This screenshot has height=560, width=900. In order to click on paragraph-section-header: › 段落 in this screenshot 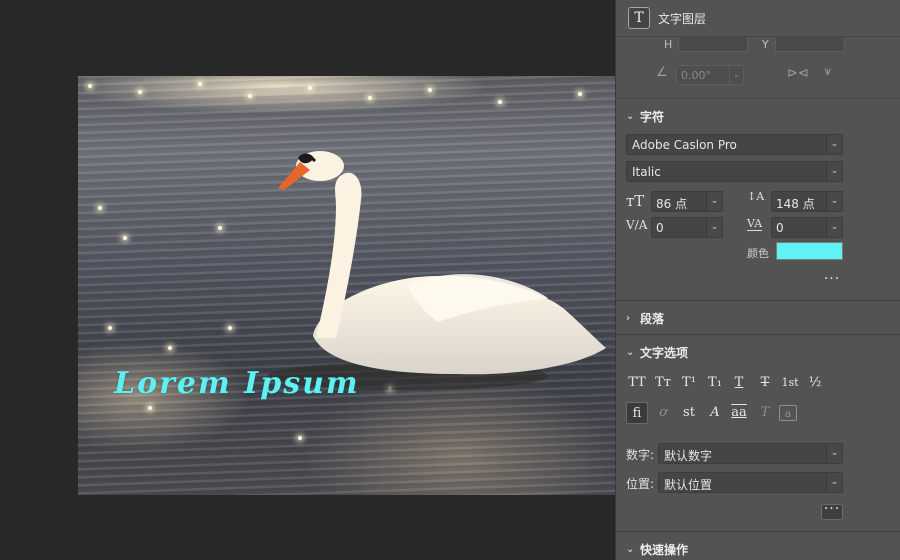, I will do `click(758, 318)`.